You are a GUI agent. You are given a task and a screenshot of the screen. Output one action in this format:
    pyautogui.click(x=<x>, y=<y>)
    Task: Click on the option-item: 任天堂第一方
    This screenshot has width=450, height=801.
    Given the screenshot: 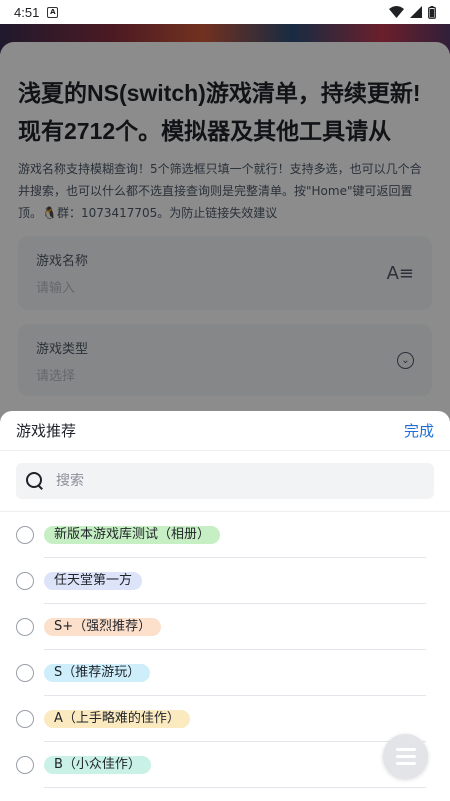 What is the action you would take?
    pyautogui.click(x=225, y=581)
    